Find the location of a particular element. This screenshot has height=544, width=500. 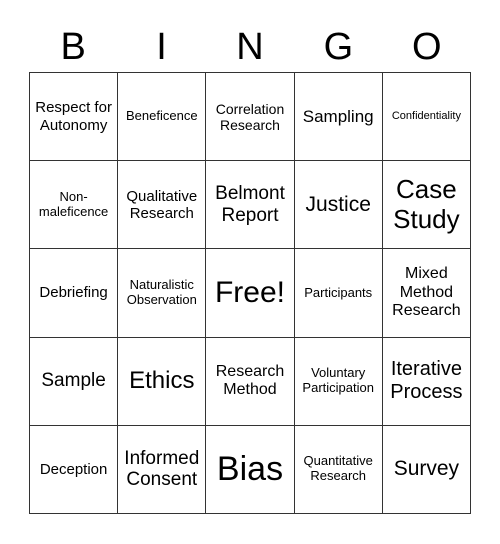

bingo-cell: Survey is located at coordinates (426, 469).